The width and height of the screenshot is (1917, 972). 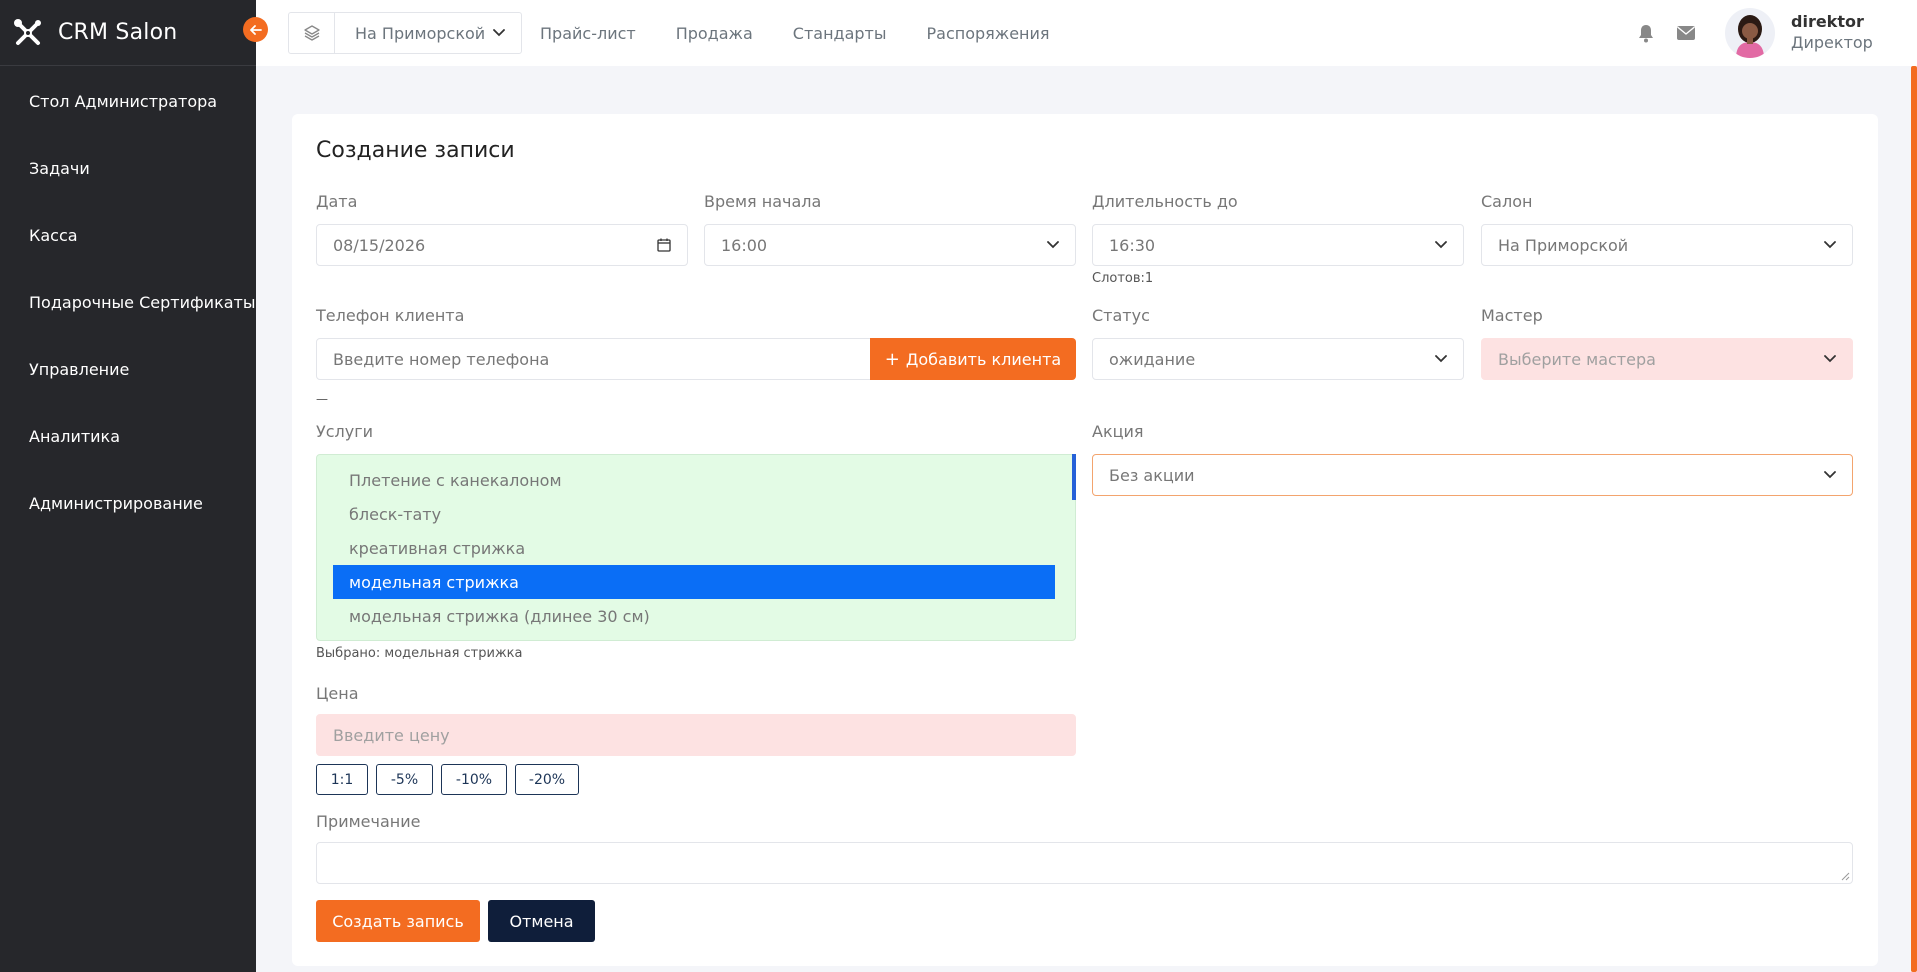 I want to click on page-title: Создание записи, so click(x=415, y=150).